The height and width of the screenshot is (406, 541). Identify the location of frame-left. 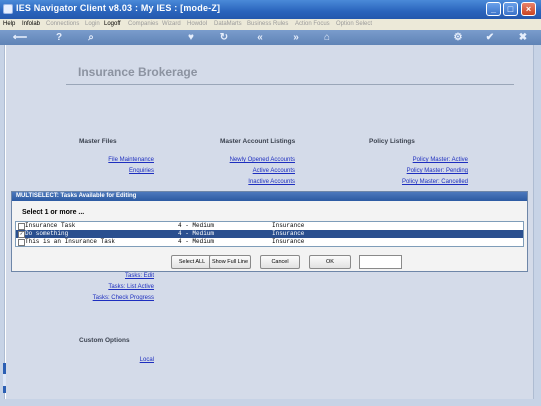
(2, 225).